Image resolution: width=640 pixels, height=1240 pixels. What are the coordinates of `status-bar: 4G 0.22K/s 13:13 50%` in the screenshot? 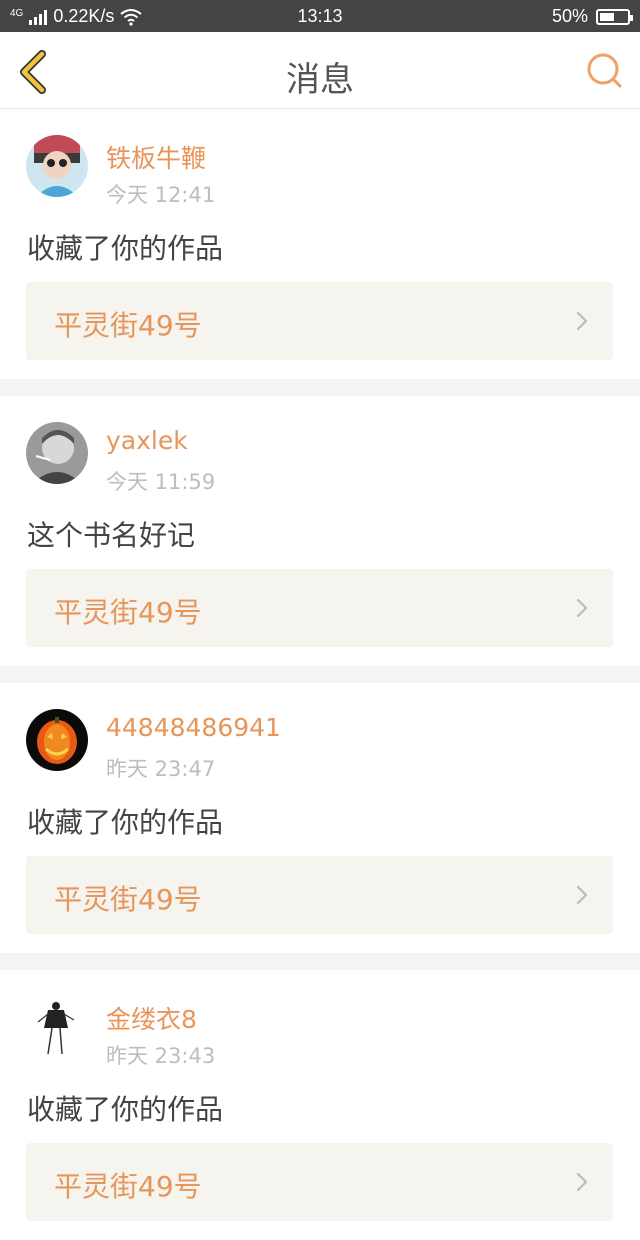 It's located at (320, 16).